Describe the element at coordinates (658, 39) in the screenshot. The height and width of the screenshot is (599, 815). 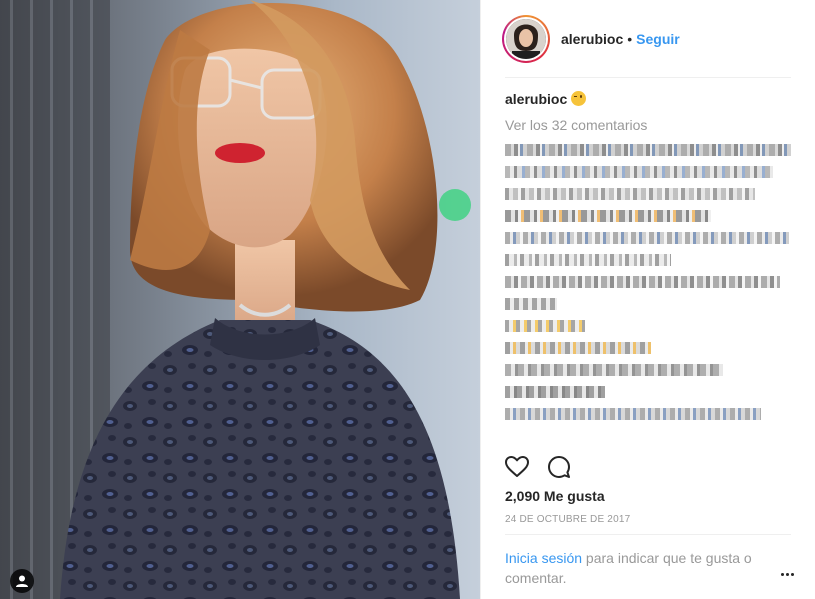
I see `follow-button: Seguir` at that location.